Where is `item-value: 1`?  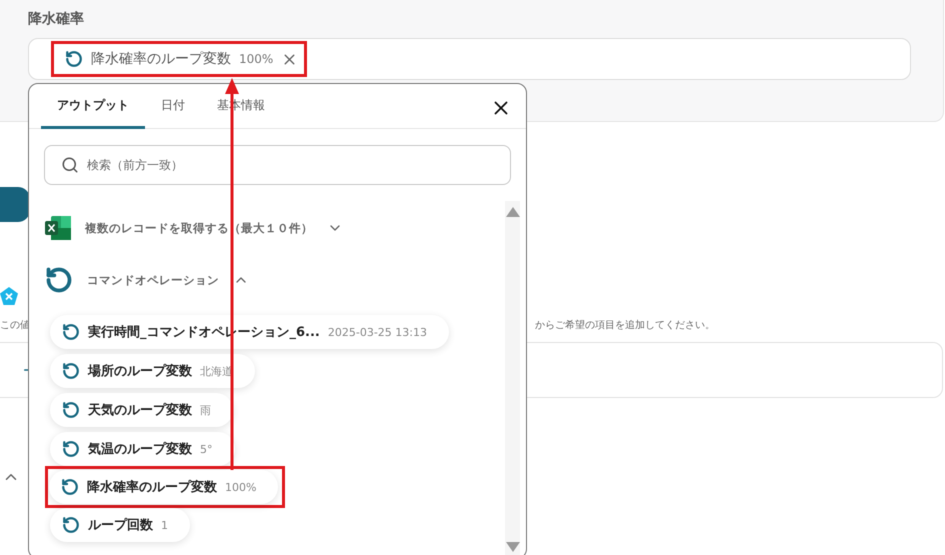
item-value: 1 is located at coordinates (164, 525).